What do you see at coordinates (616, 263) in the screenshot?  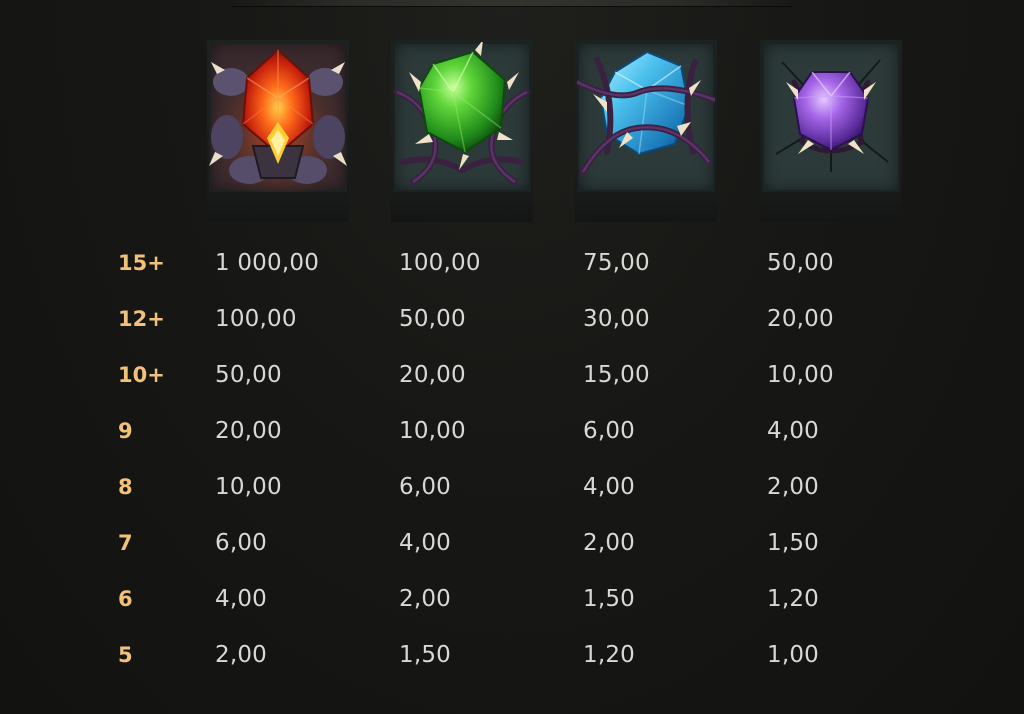 I see `payout-blue-gem: 75,00` at bounding box center [616, 263].